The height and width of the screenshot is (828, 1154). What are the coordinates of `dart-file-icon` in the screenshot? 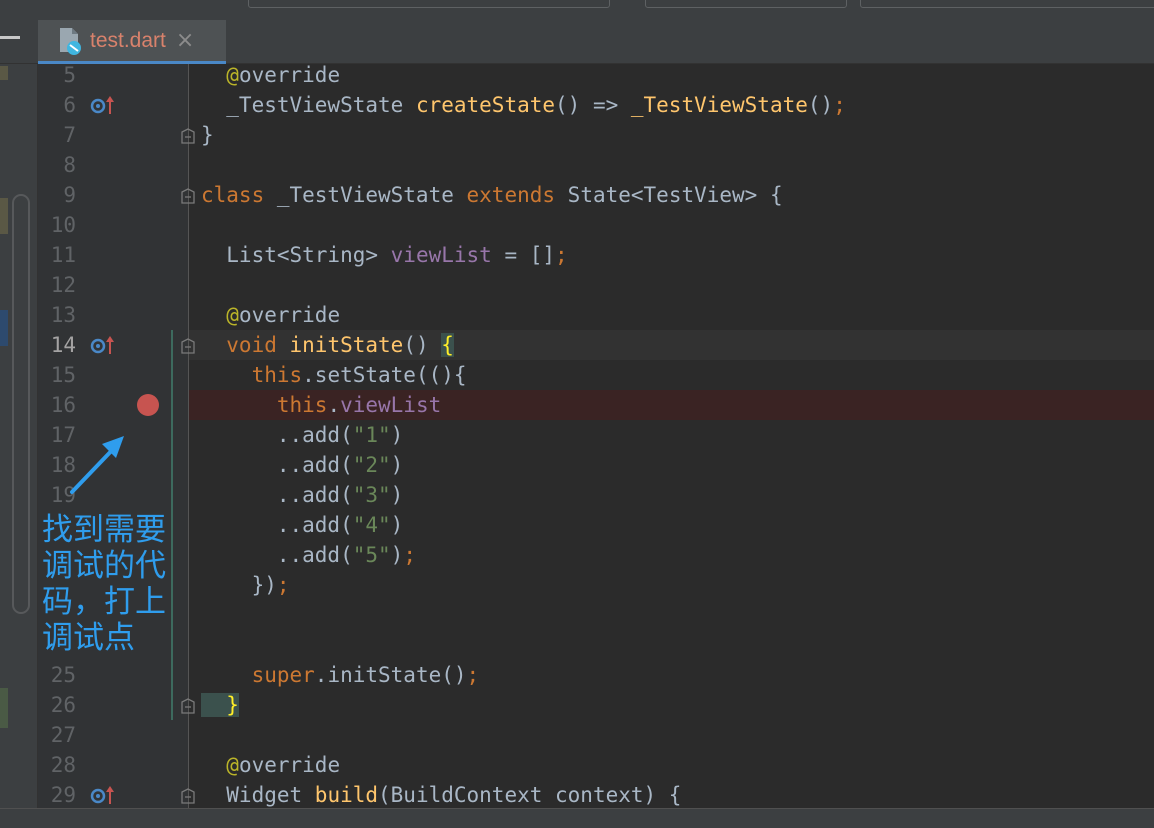 It's located at (70, 41).